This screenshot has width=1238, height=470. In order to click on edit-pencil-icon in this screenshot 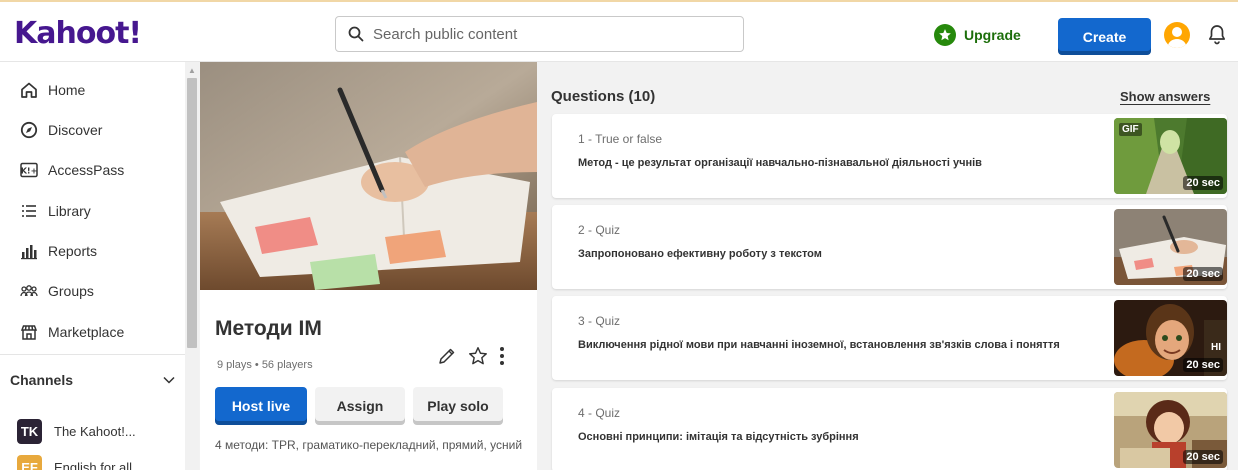, I will do `click(447, 356)`.